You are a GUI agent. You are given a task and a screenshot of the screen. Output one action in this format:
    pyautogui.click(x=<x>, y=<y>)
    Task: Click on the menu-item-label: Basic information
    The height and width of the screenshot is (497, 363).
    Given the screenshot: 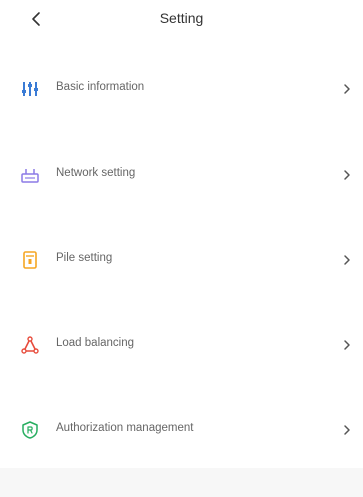 What is the action you would take?
    pyautogui.click(x=100, y=87)
    